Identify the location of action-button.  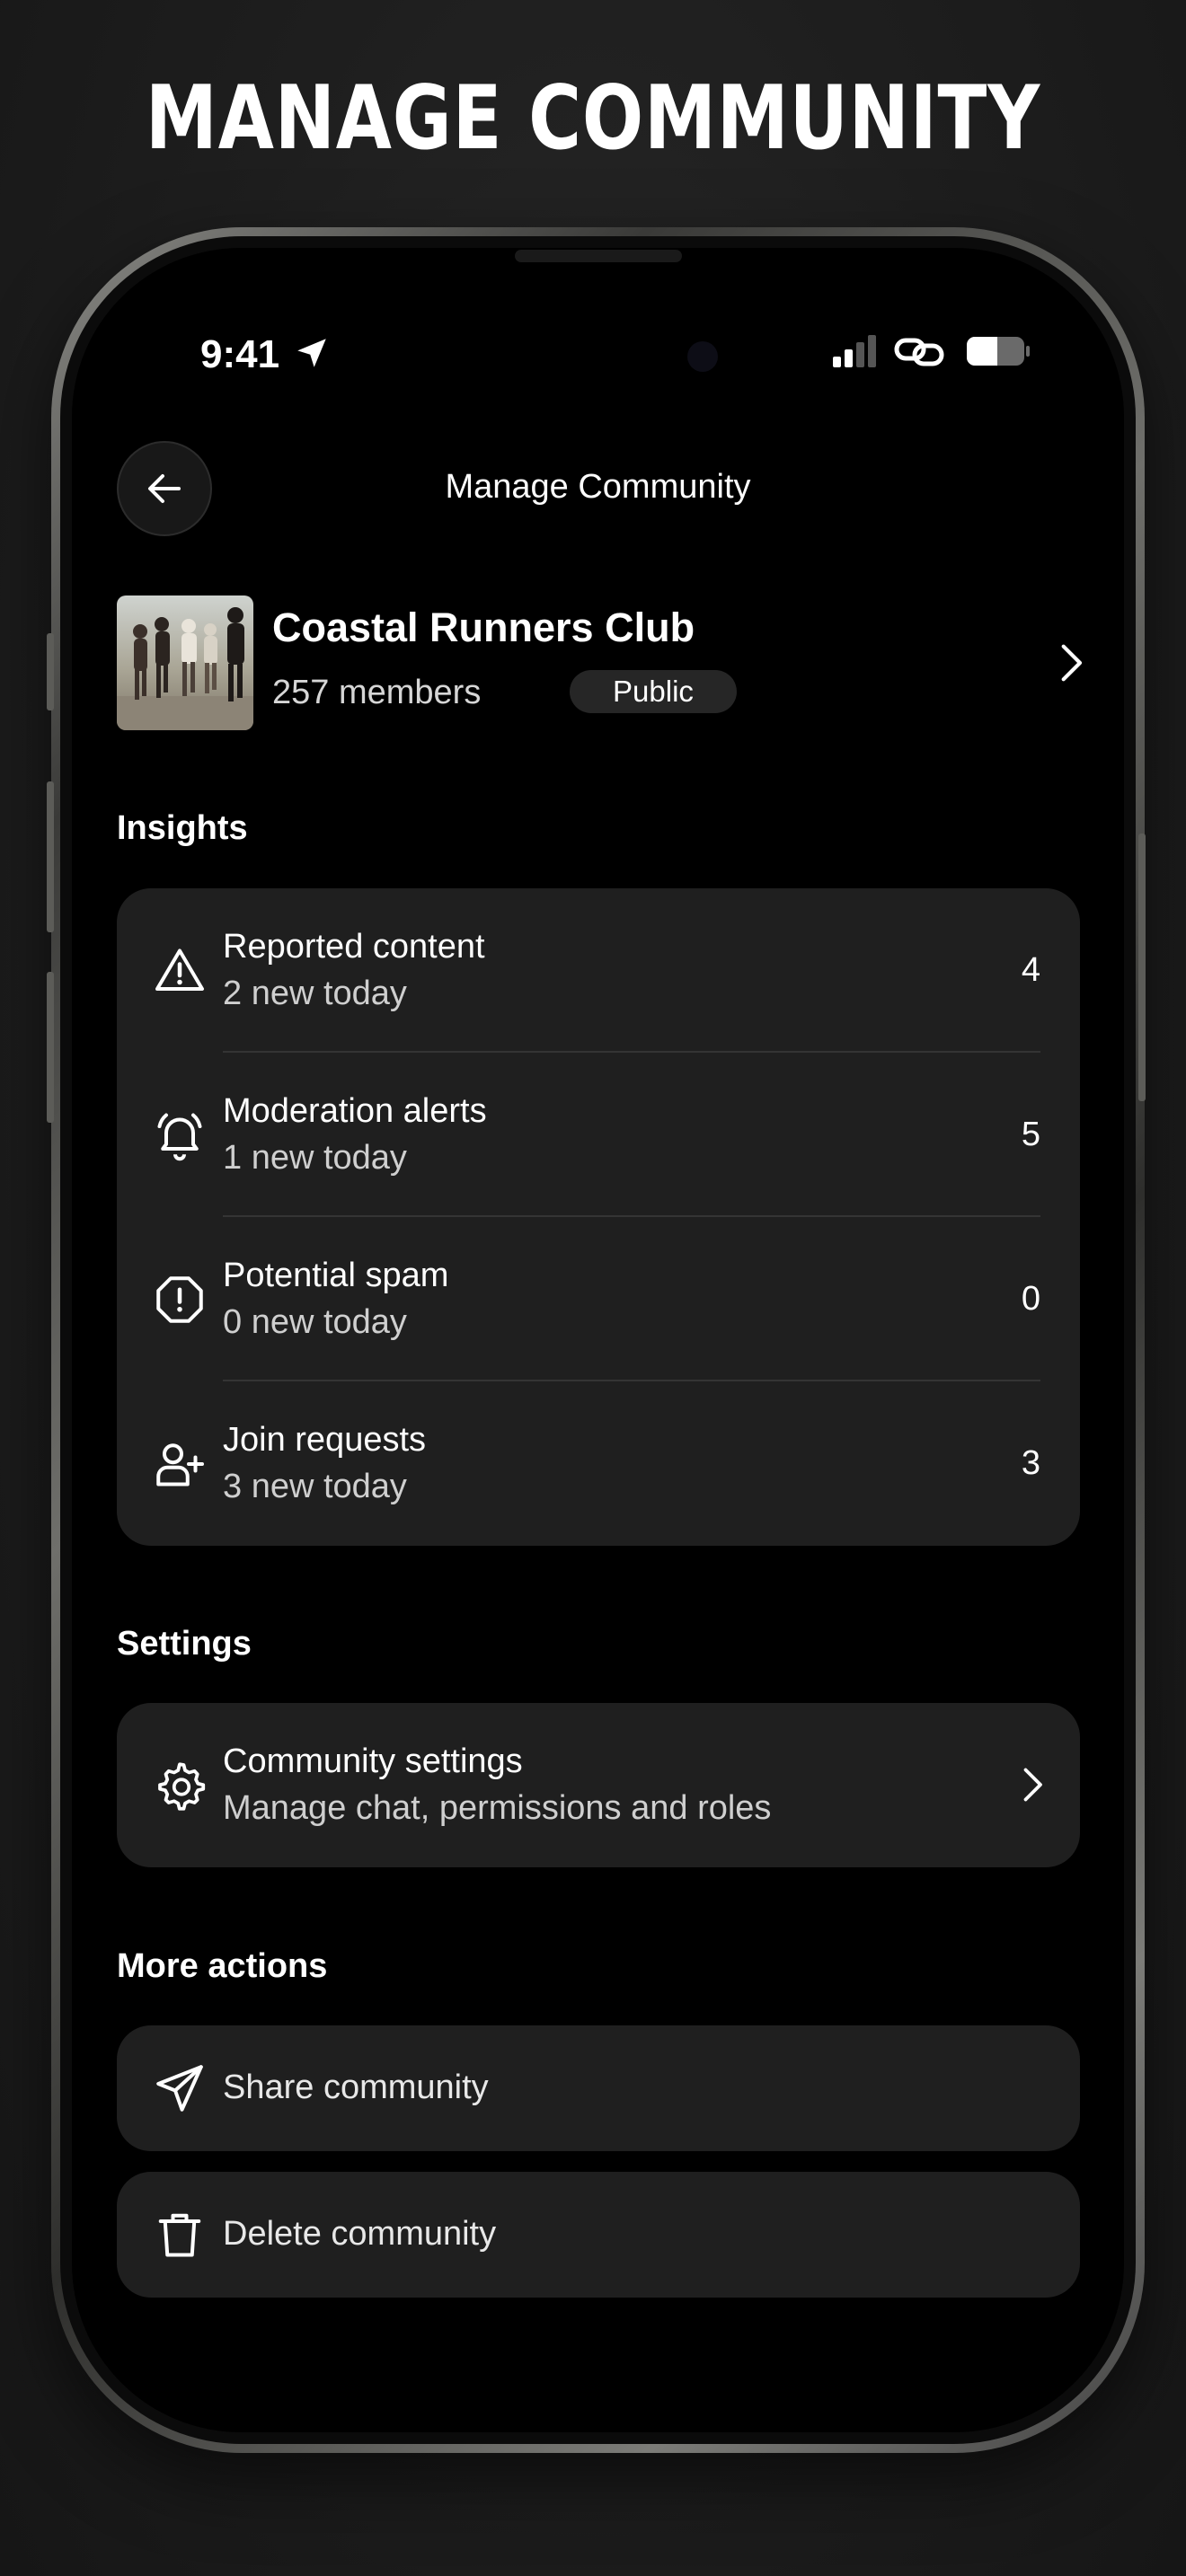
(50, 671).